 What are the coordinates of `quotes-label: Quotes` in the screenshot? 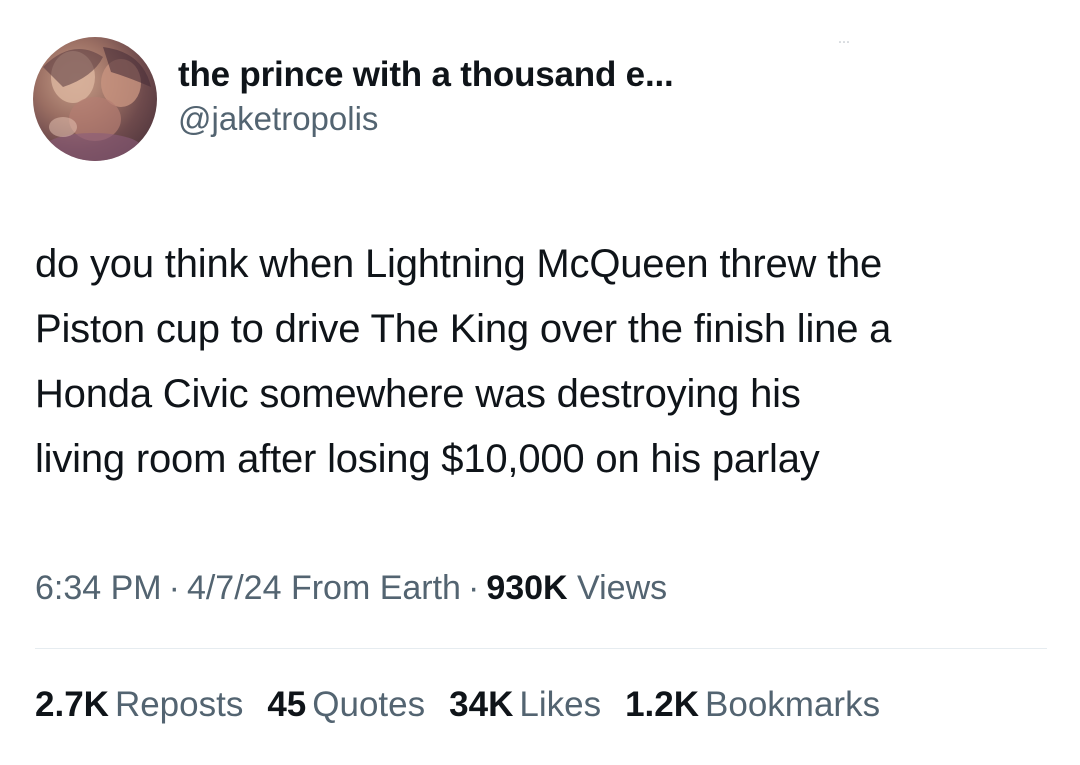 It's located at (369, 704).